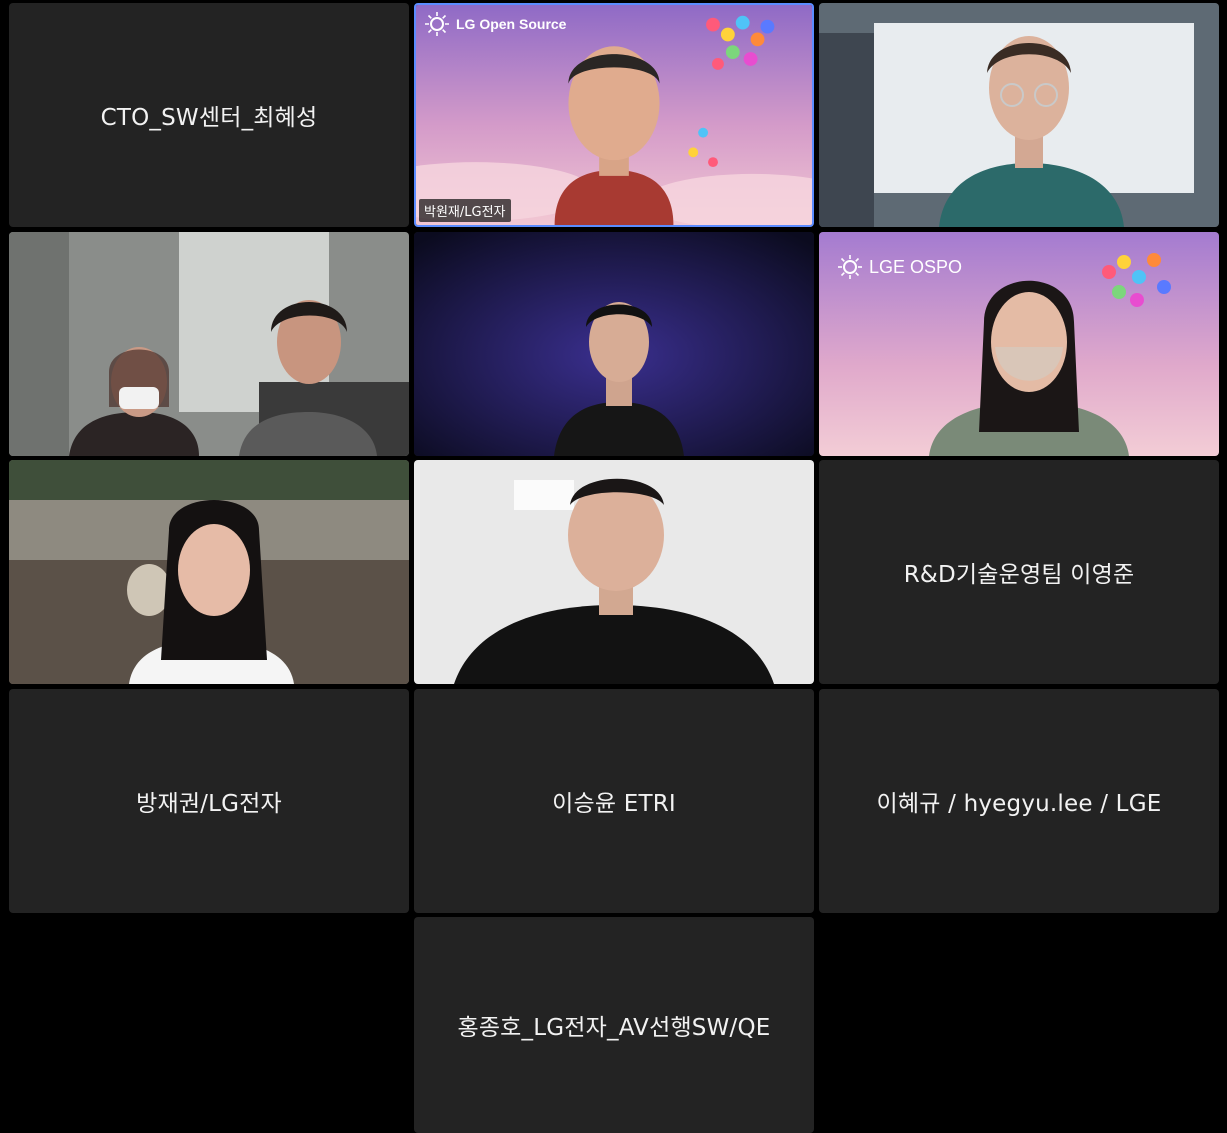  Describe the element at coordinates (614, 804) in the screenshot. I see `participant-name: 이승윤 ETRI` at that location.